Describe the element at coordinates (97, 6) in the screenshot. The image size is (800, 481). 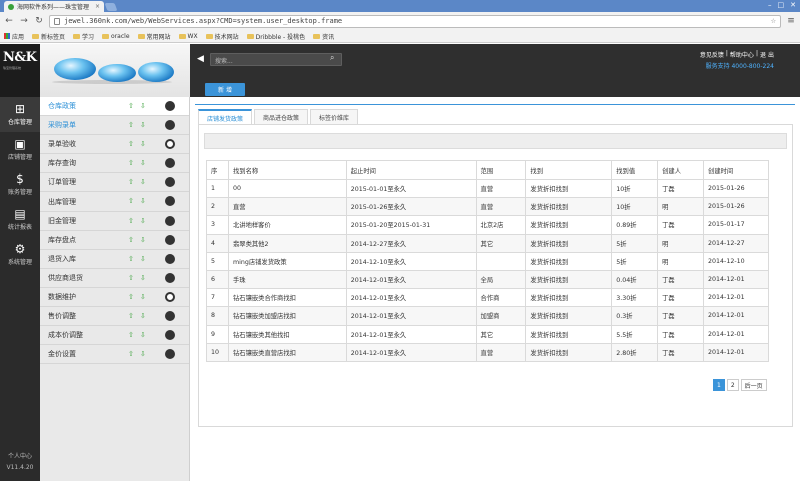
I see `tab-close-icon: ×` at that location.